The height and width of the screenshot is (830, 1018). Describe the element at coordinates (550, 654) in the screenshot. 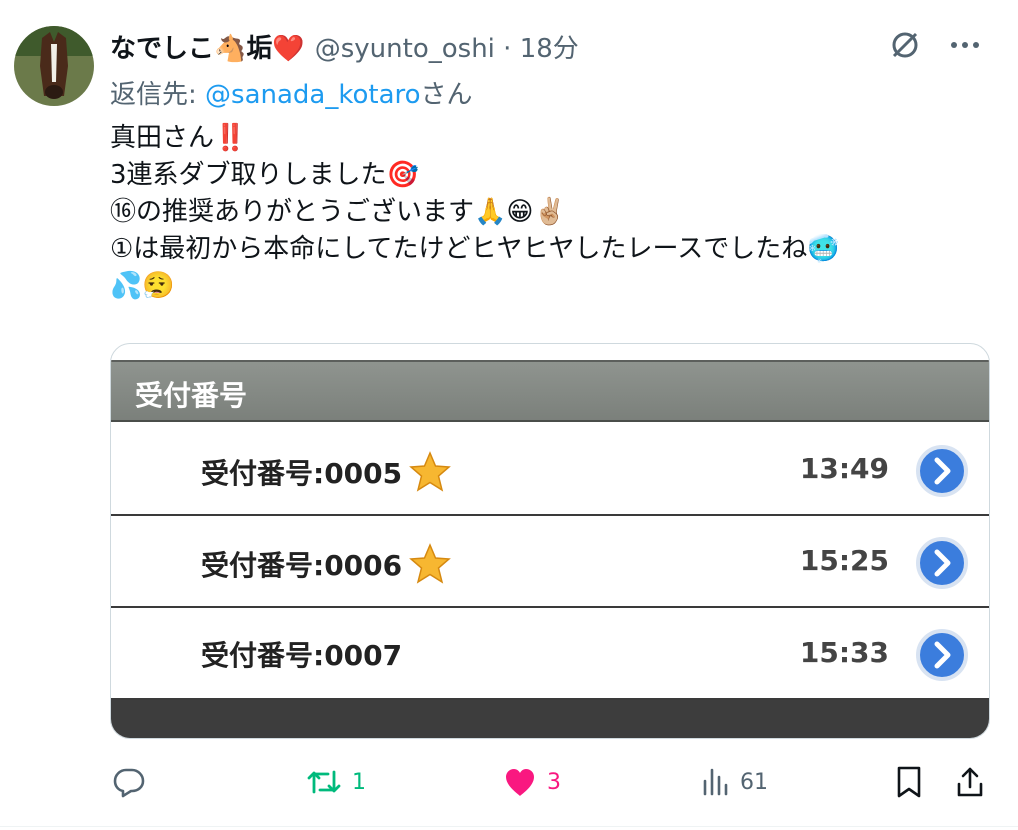

I see `receipt-row: 受付番号:0007 15:33` at that location.